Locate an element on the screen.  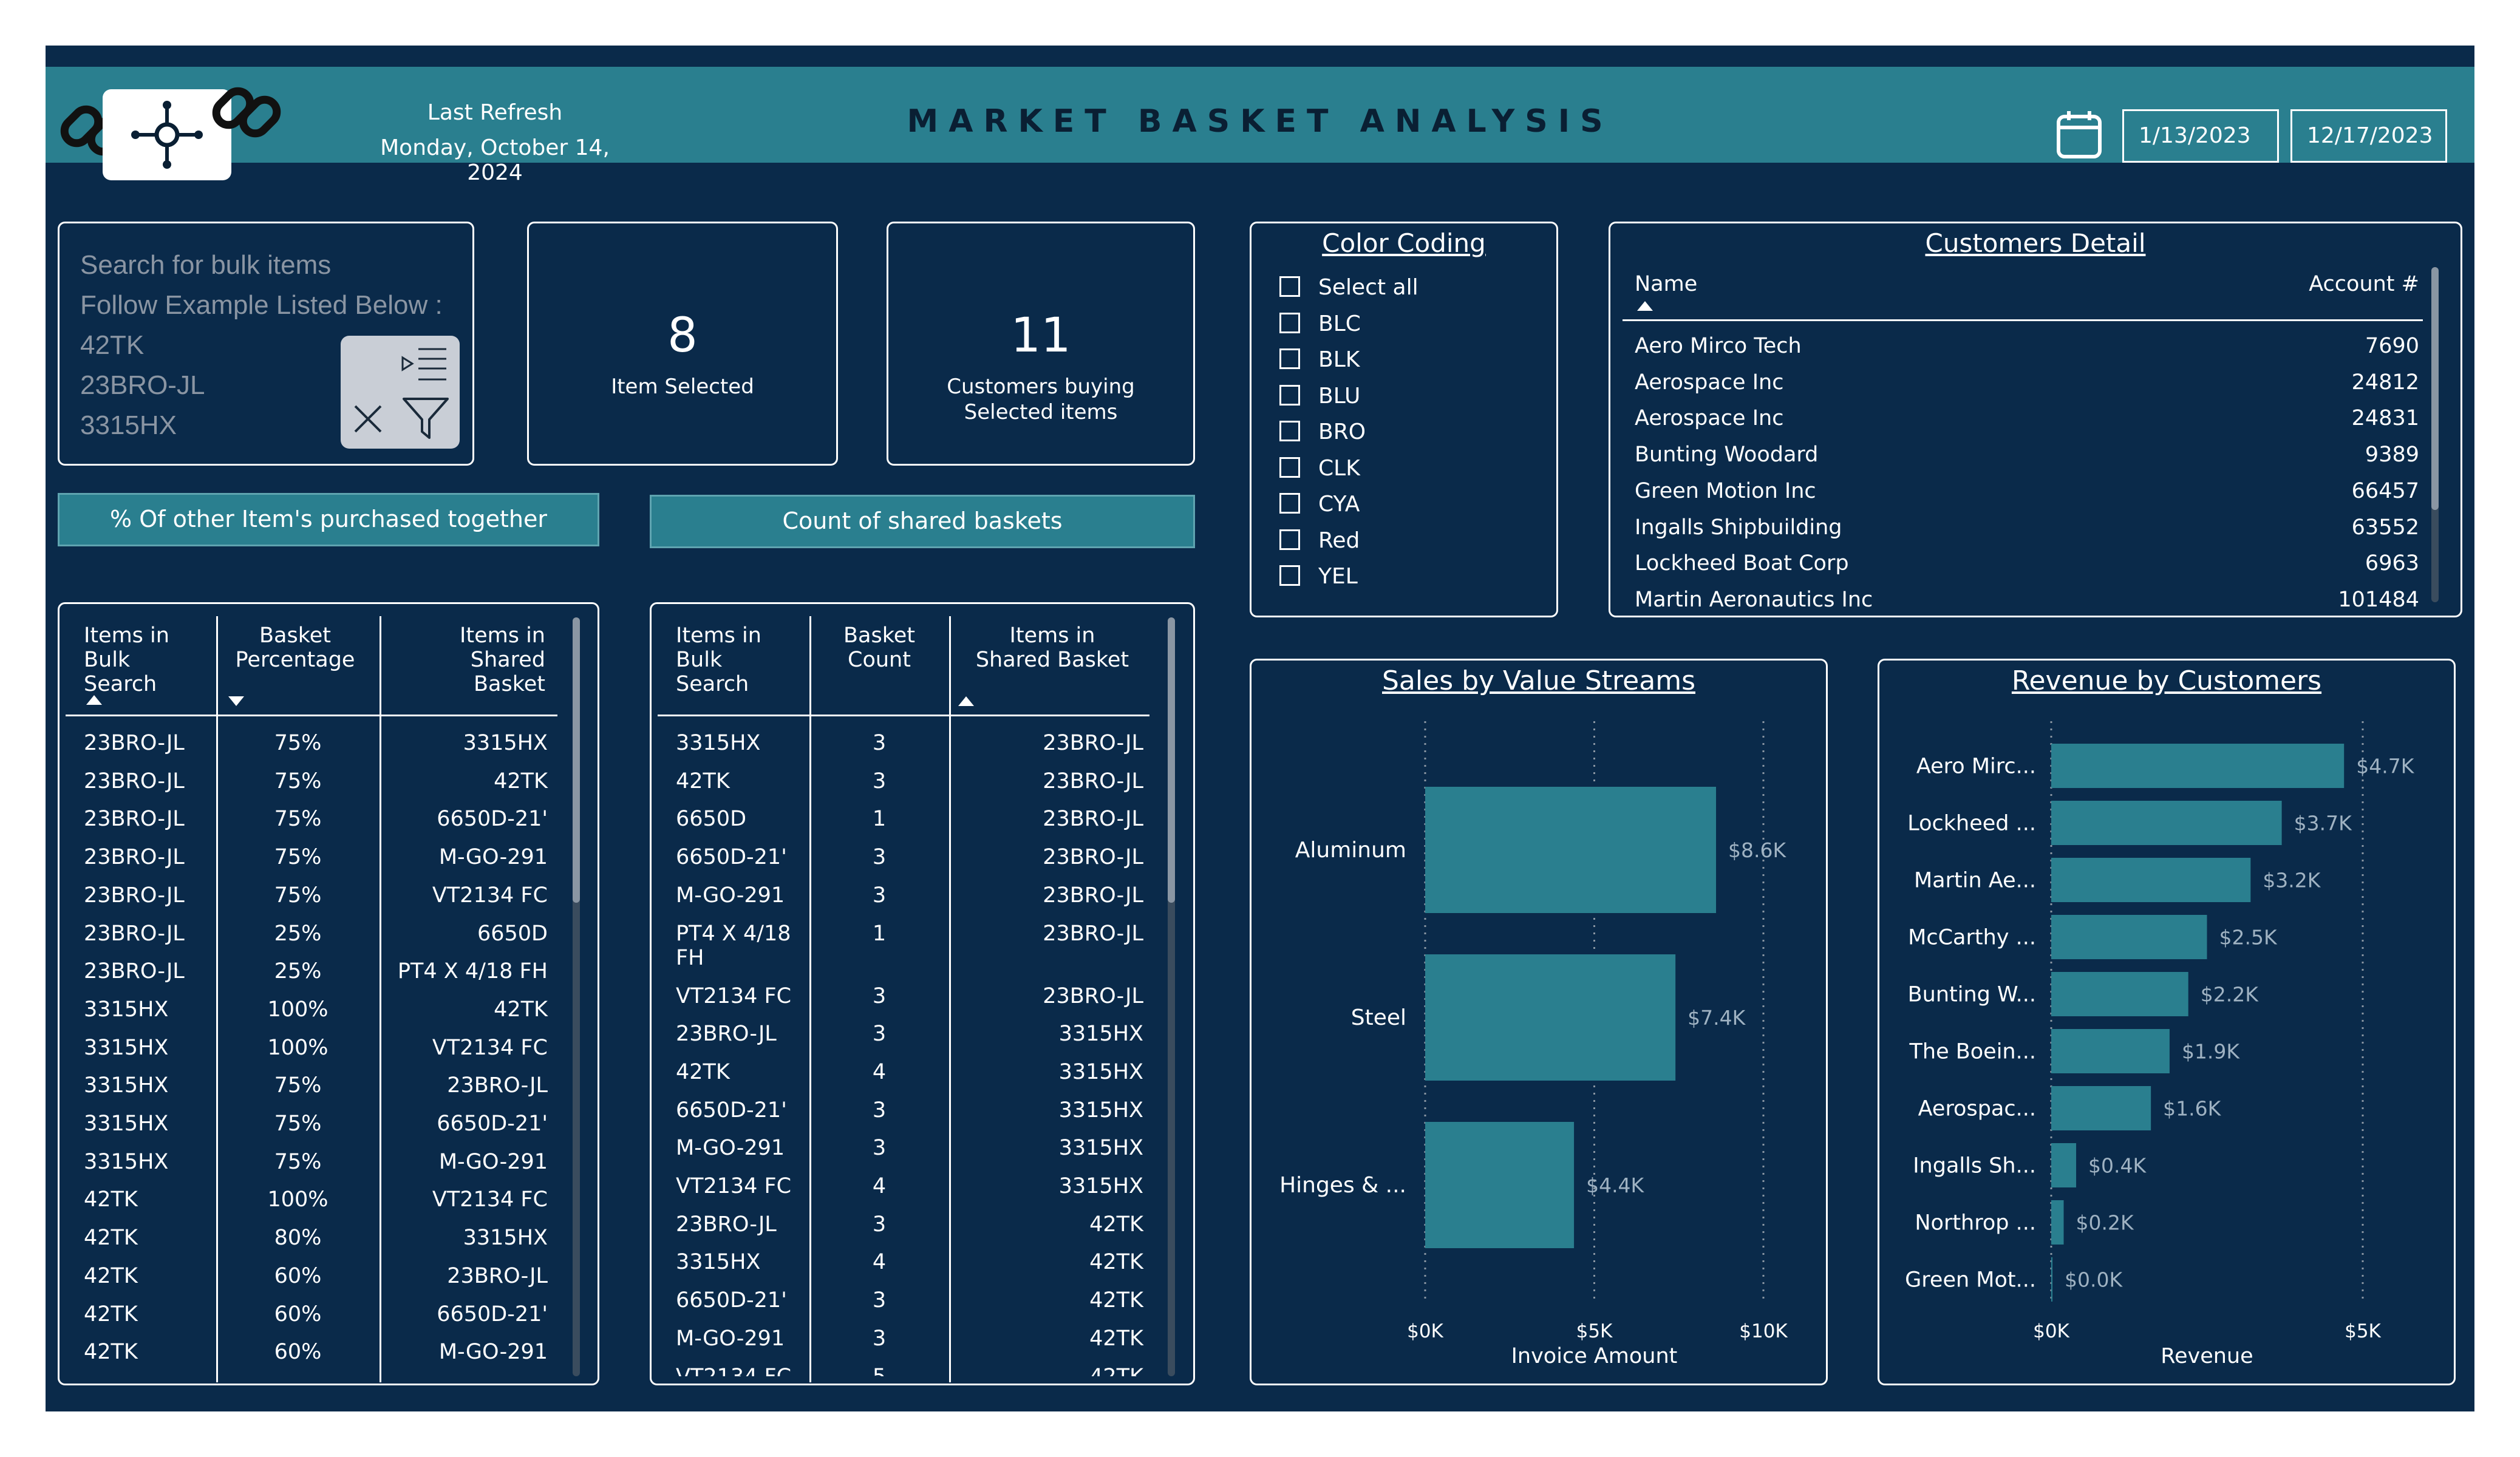
color-filter-item: Select all is located at coordinates (1348, 287).